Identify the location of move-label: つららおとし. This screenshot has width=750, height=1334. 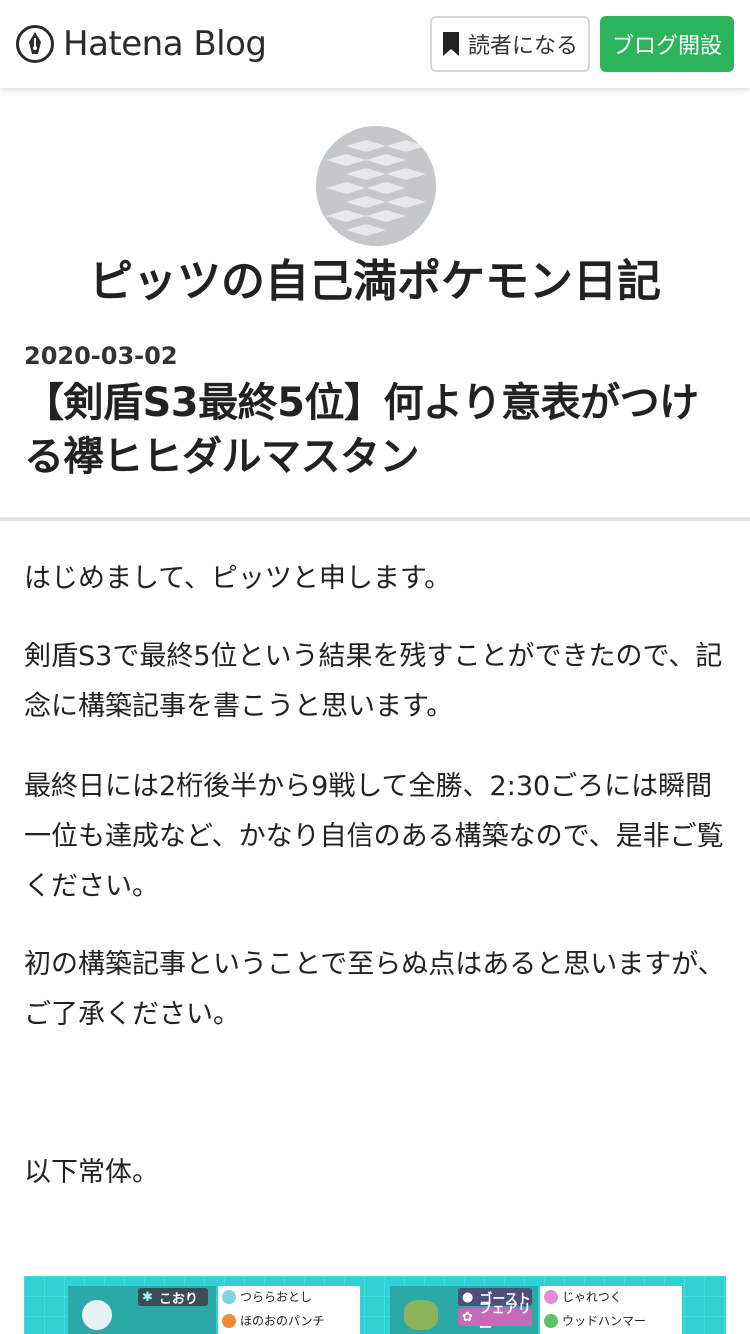
(276, 1297).